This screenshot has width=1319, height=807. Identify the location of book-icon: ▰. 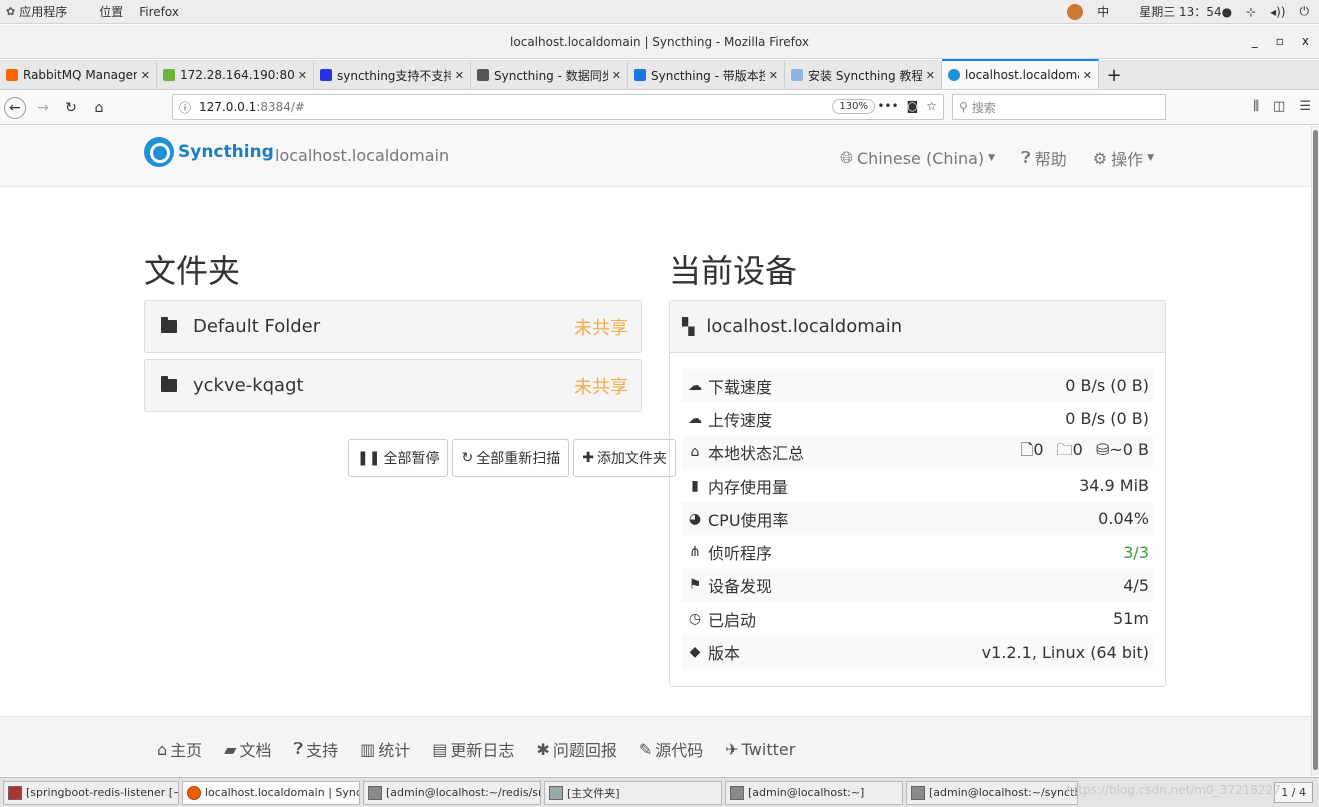
(230, 749).